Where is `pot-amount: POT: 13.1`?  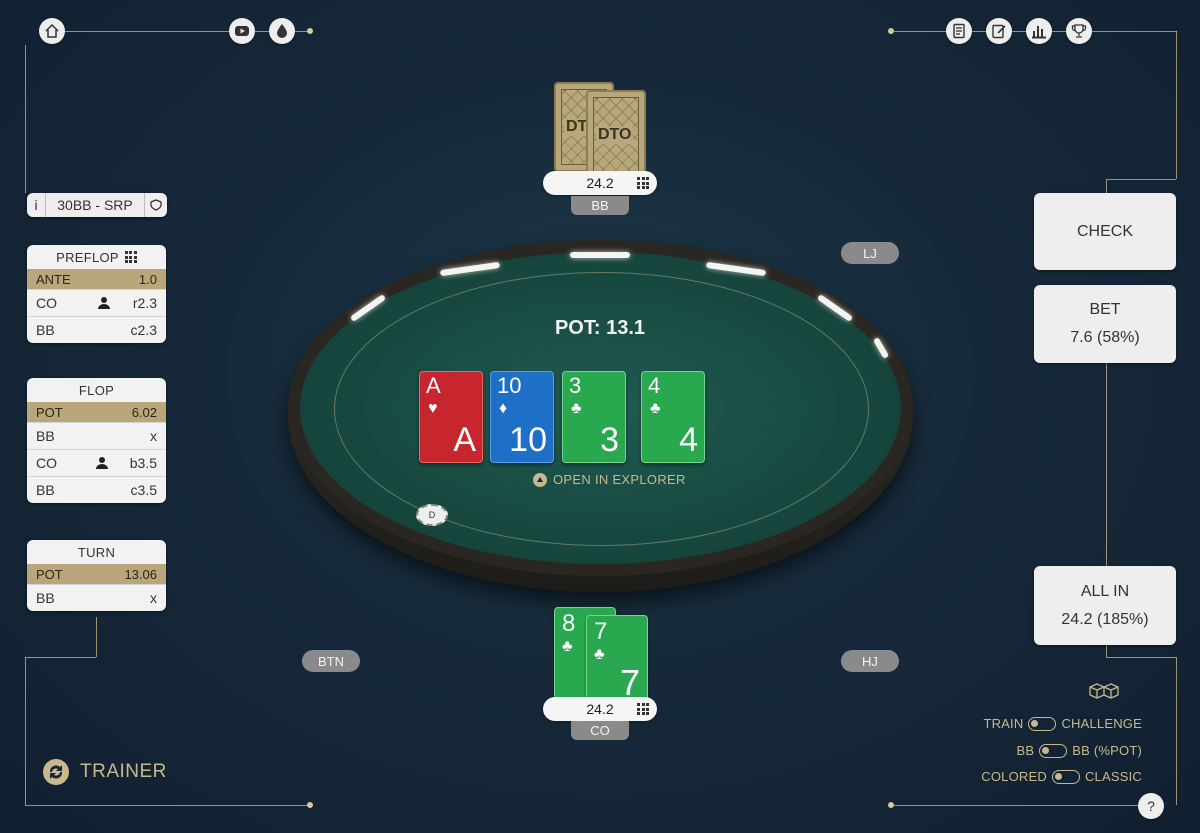 pot-amount: POT: 13.1 is located at coordinates (600, 328).